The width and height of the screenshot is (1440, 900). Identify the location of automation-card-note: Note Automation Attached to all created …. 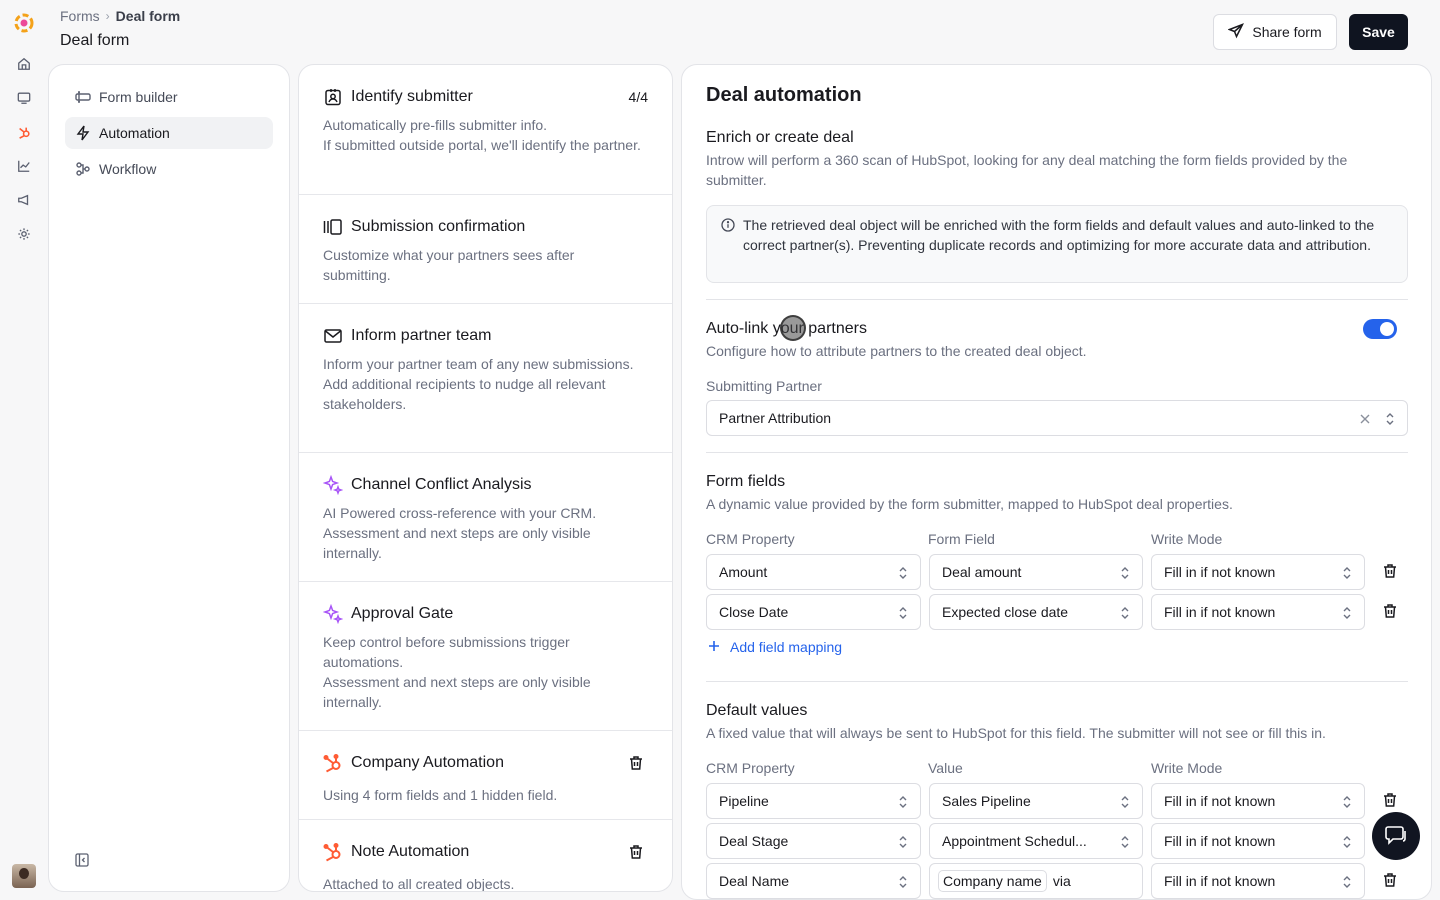
(485, 856).